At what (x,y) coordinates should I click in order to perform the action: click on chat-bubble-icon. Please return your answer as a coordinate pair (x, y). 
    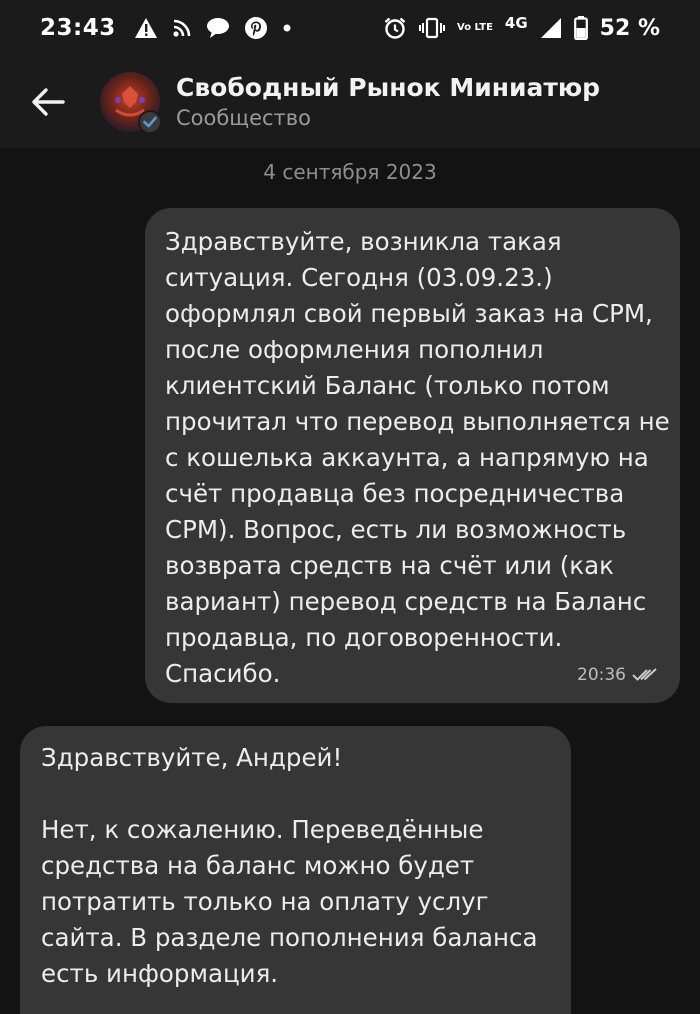
    Looking at the image, I should click on (218, 28).